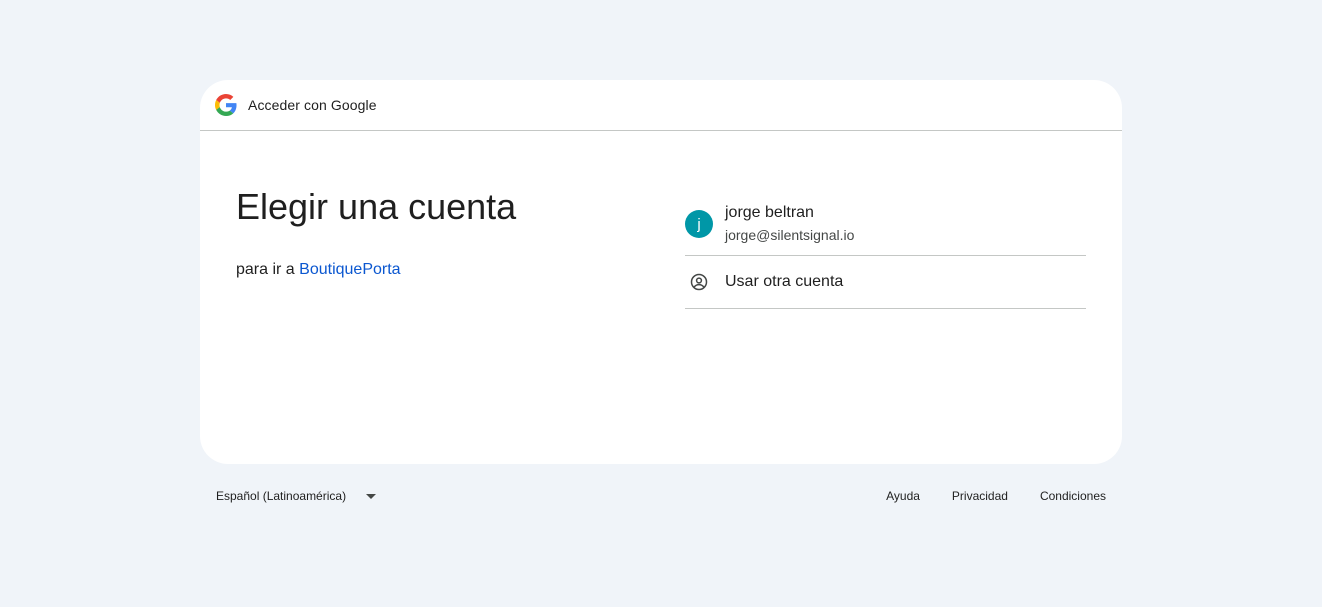 The image size is (1322, 607). Describe the element at coordinates (699, 282) in the screenshot. I see `account-circle-icon` at that location.